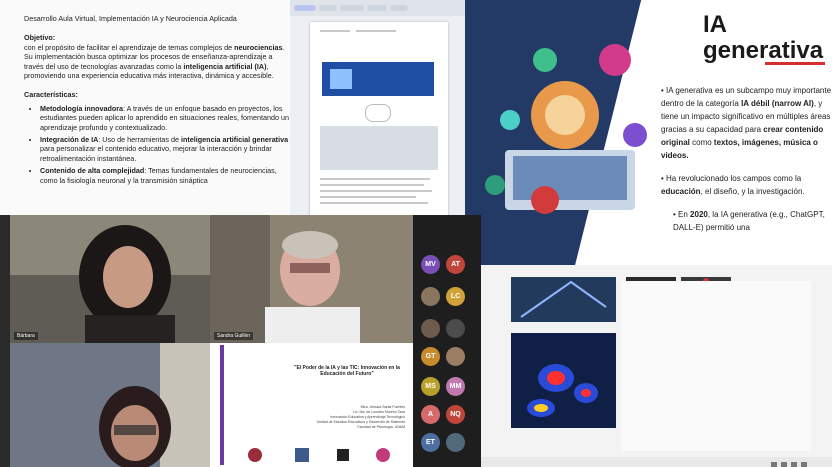 This screenshot has width=832, height=467. Describe the element at coordinates (234, 336) in the screenshot. I see `participant-name-tag: Sandra Guillén` at that location.